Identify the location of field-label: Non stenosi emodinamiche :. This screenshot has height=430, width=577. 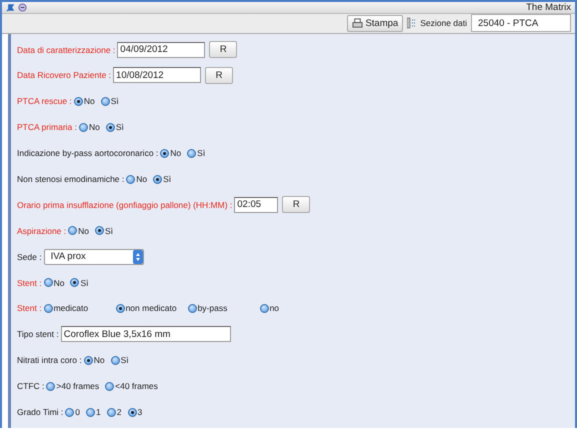
(70, 179).